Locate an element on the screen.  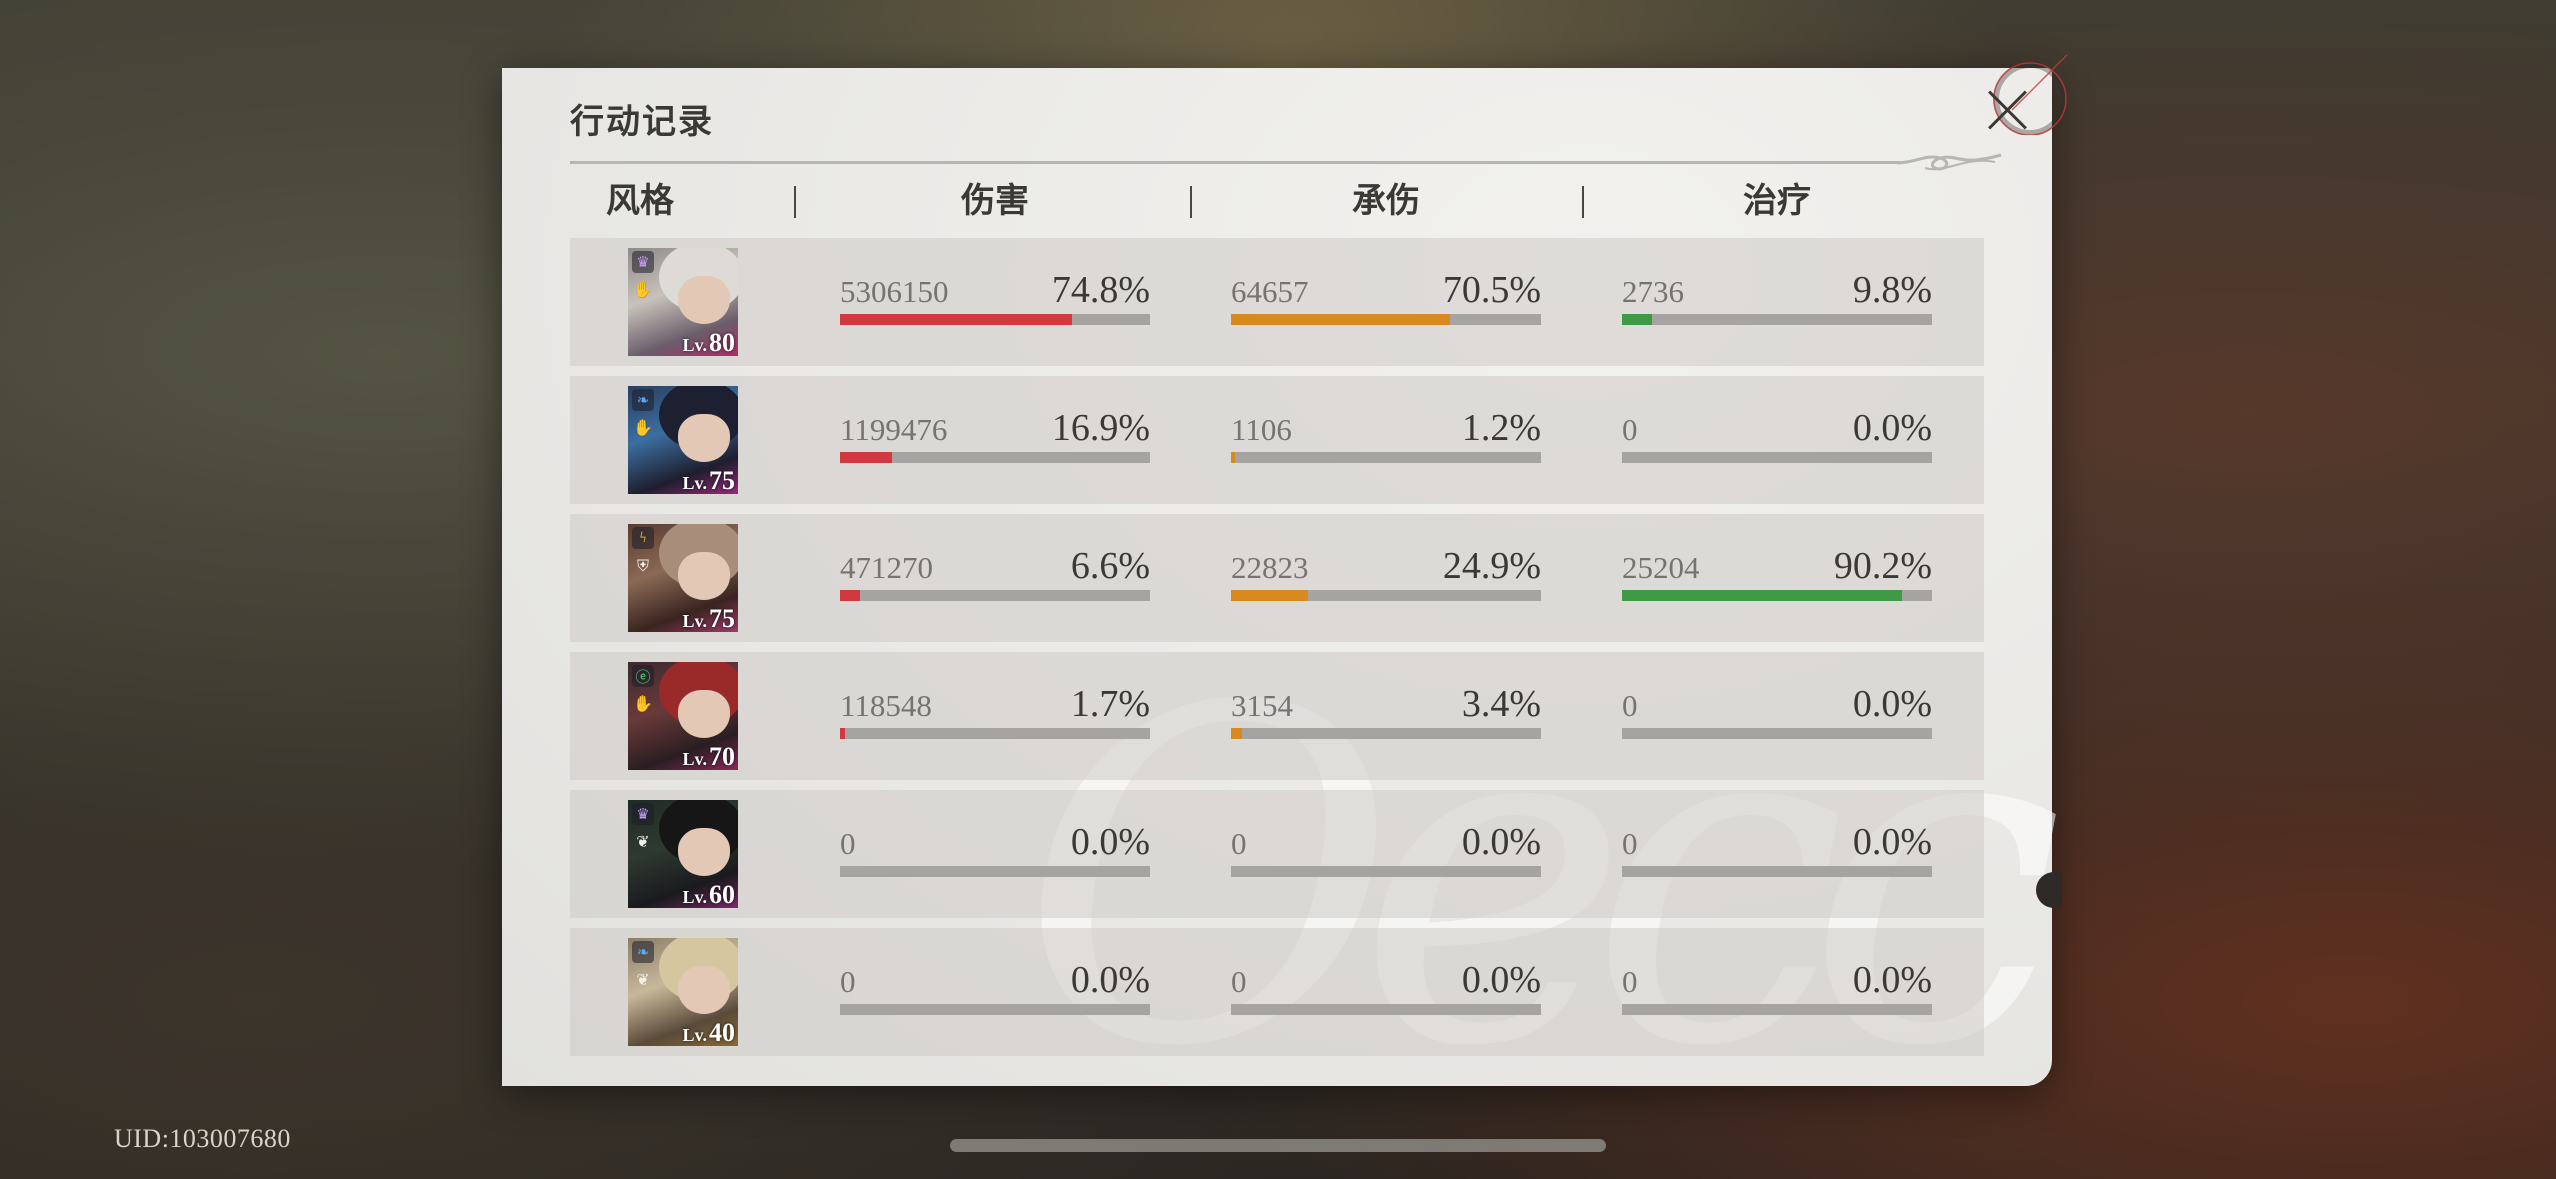
character-portrait: ❧ ❦ Lv.40 is located at coordinates (683, 992).